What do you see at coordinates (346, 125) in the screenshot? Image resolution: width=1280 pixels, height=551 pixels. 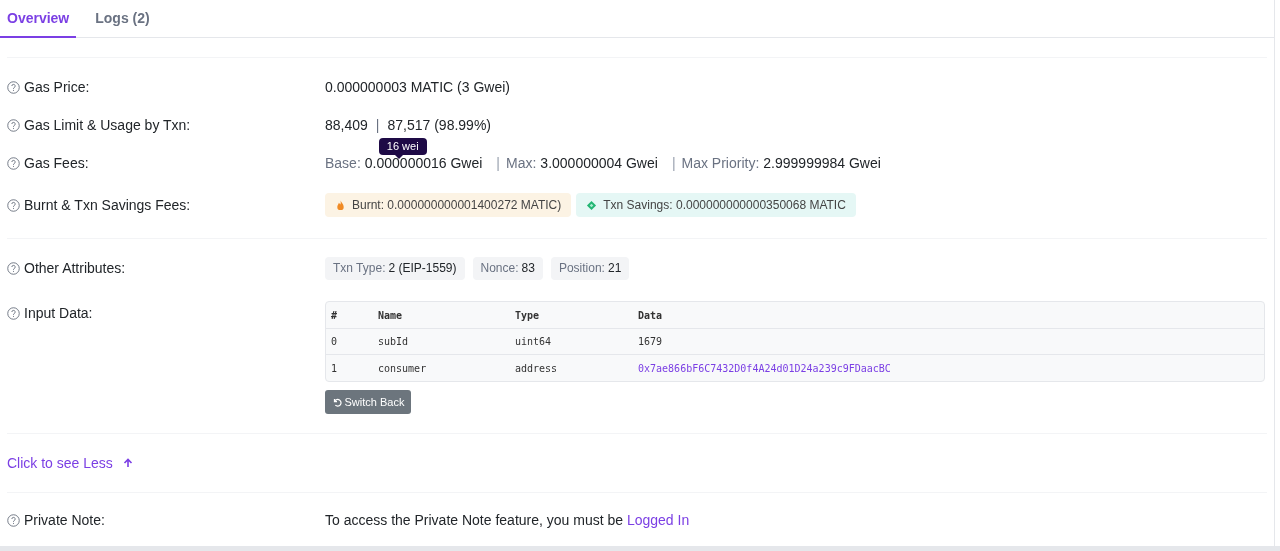 I see `gas-limit-value: 88,409` at bounding box center [346, 125].